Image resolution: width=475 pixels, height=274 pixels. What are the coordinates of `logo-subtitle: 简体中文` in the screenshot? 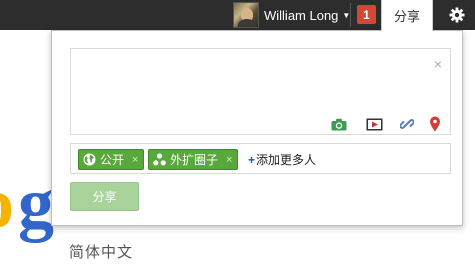 It's located at (101, 252).